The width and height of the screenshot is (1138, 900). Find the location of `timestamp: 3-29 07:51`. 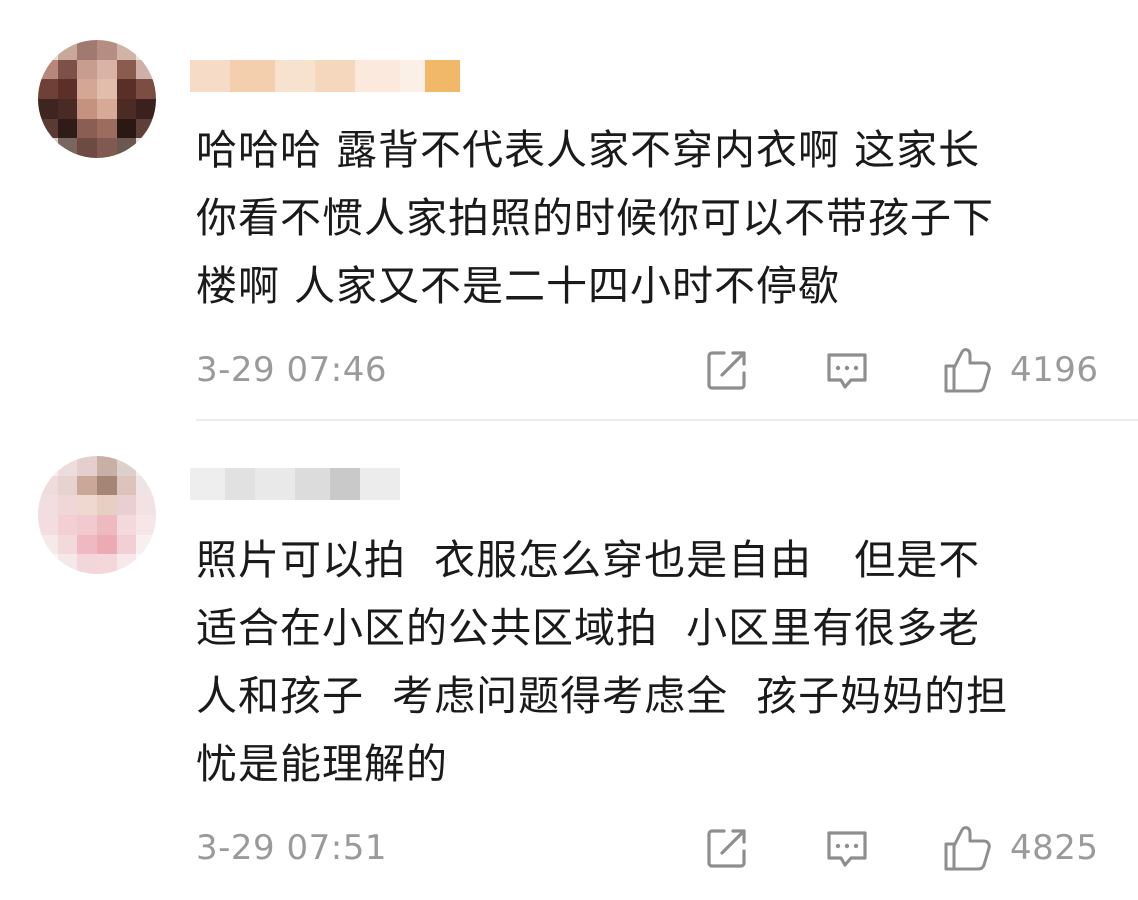

timestamp: 3-29 07:51 is located at coordinates (291, 848).